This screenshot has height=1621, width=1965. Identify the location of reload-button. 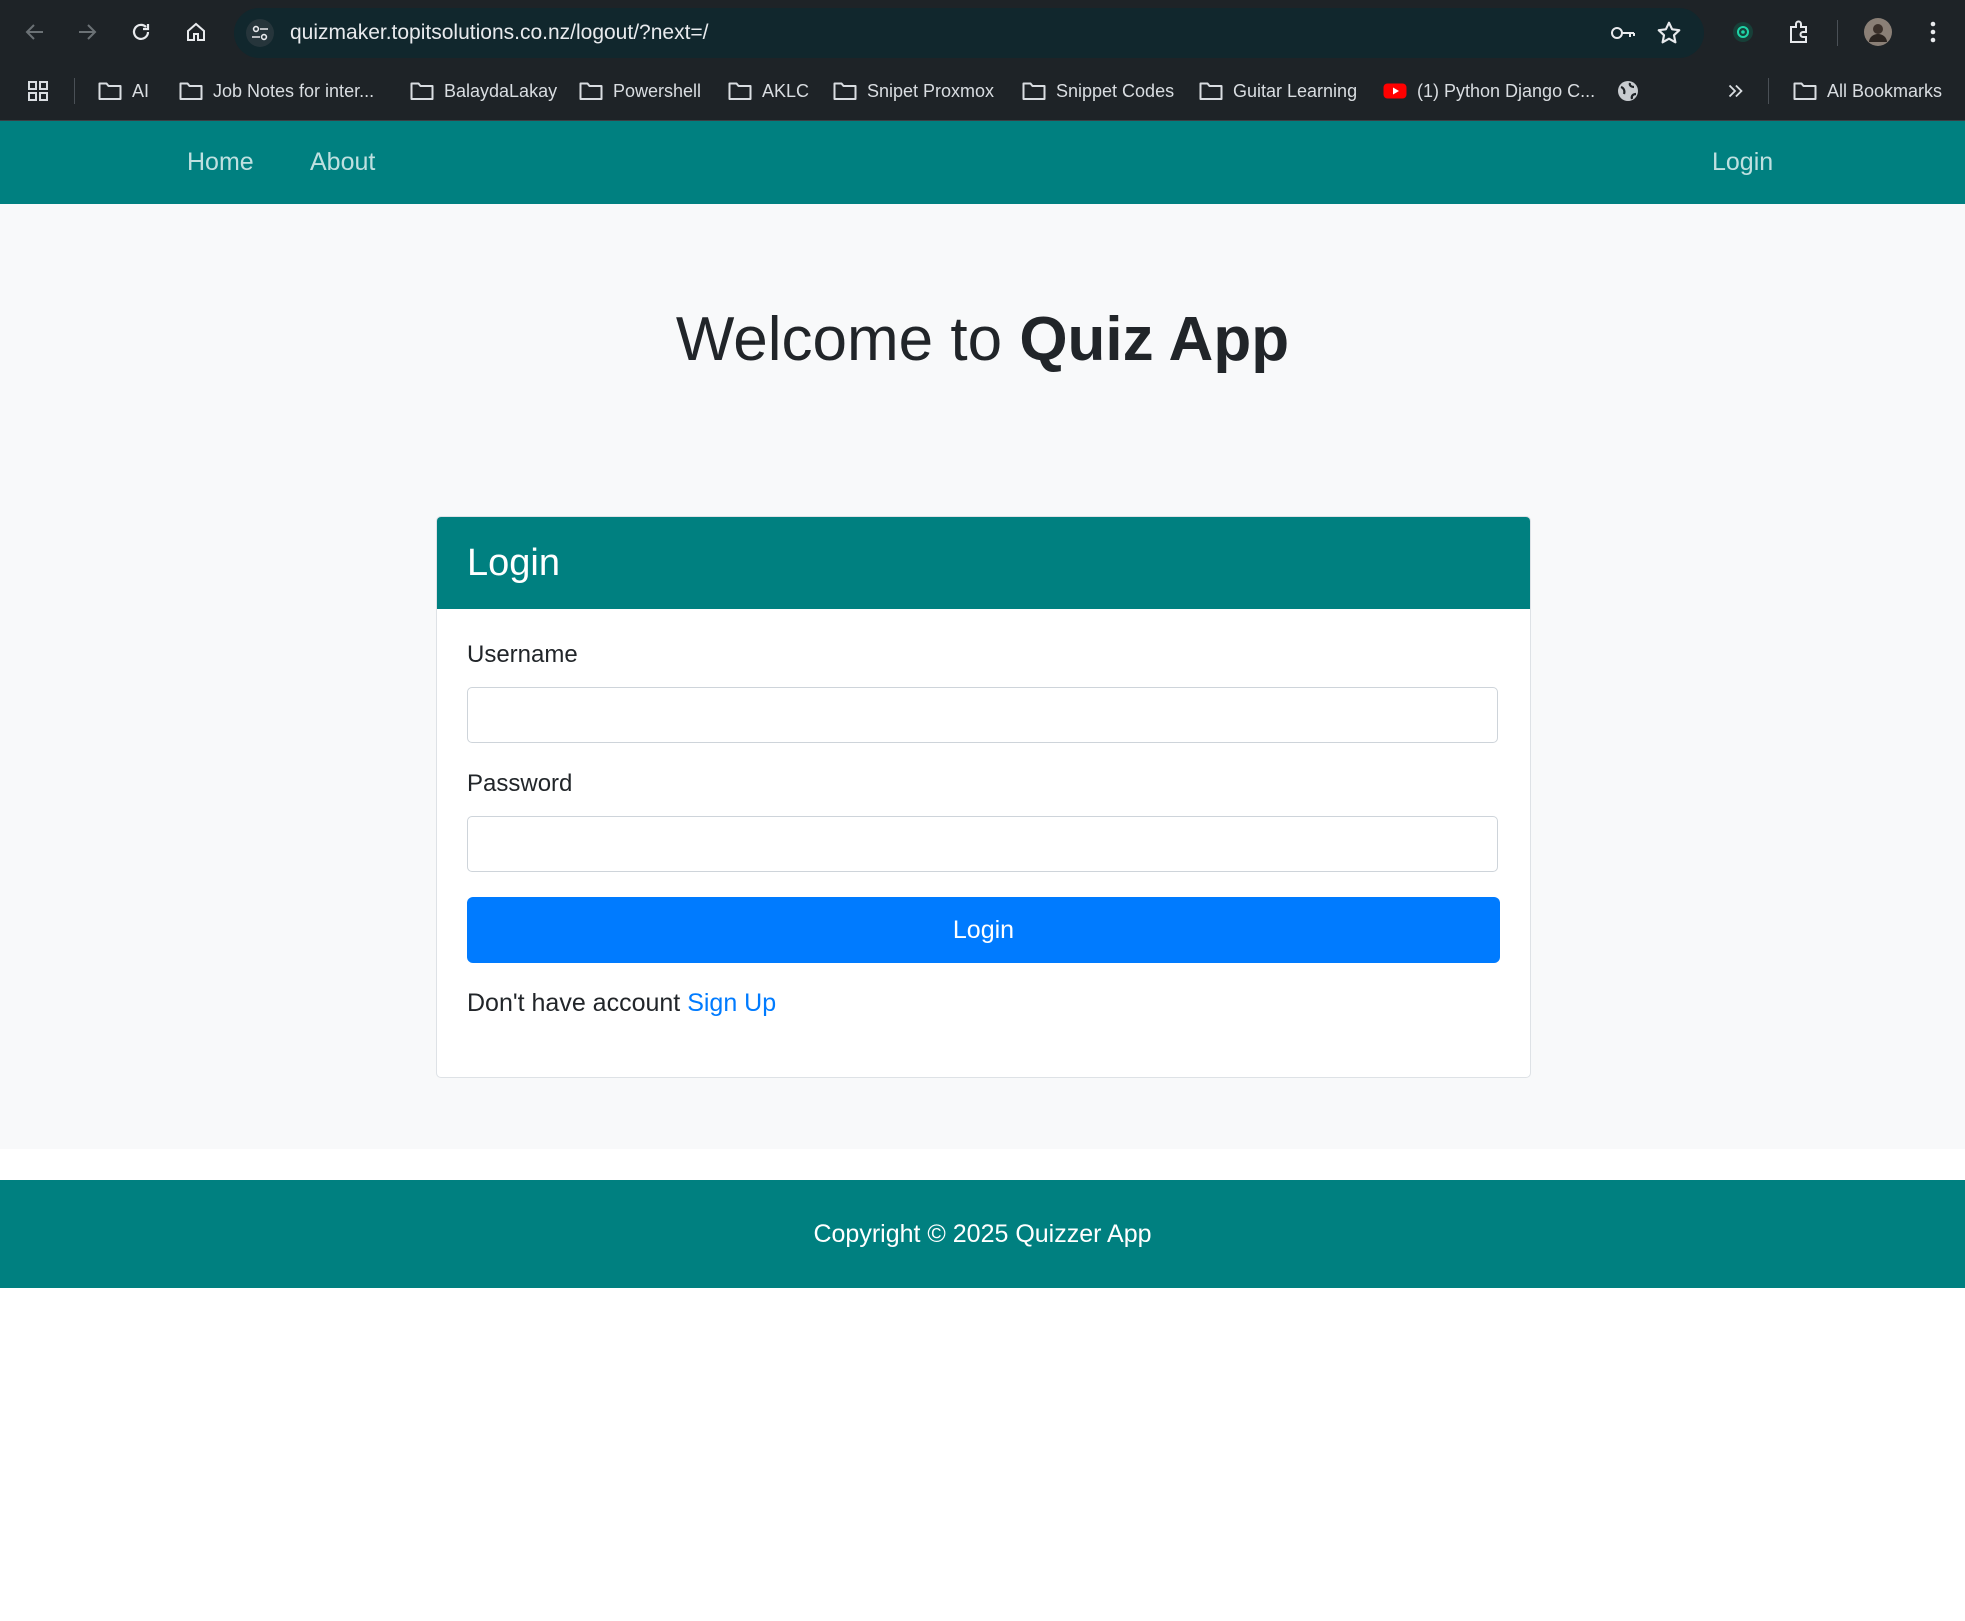
(141, 32).